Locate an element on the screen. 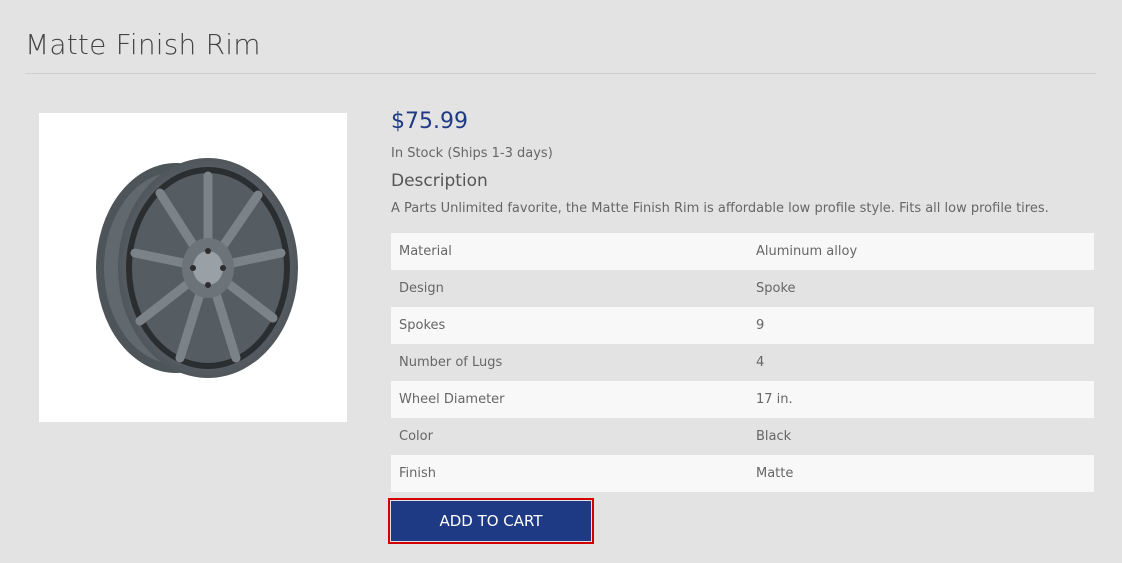 This screenshot has height=563, width=1122. table-row: Material Aluminum alloy is located at coordinates (742, 251).